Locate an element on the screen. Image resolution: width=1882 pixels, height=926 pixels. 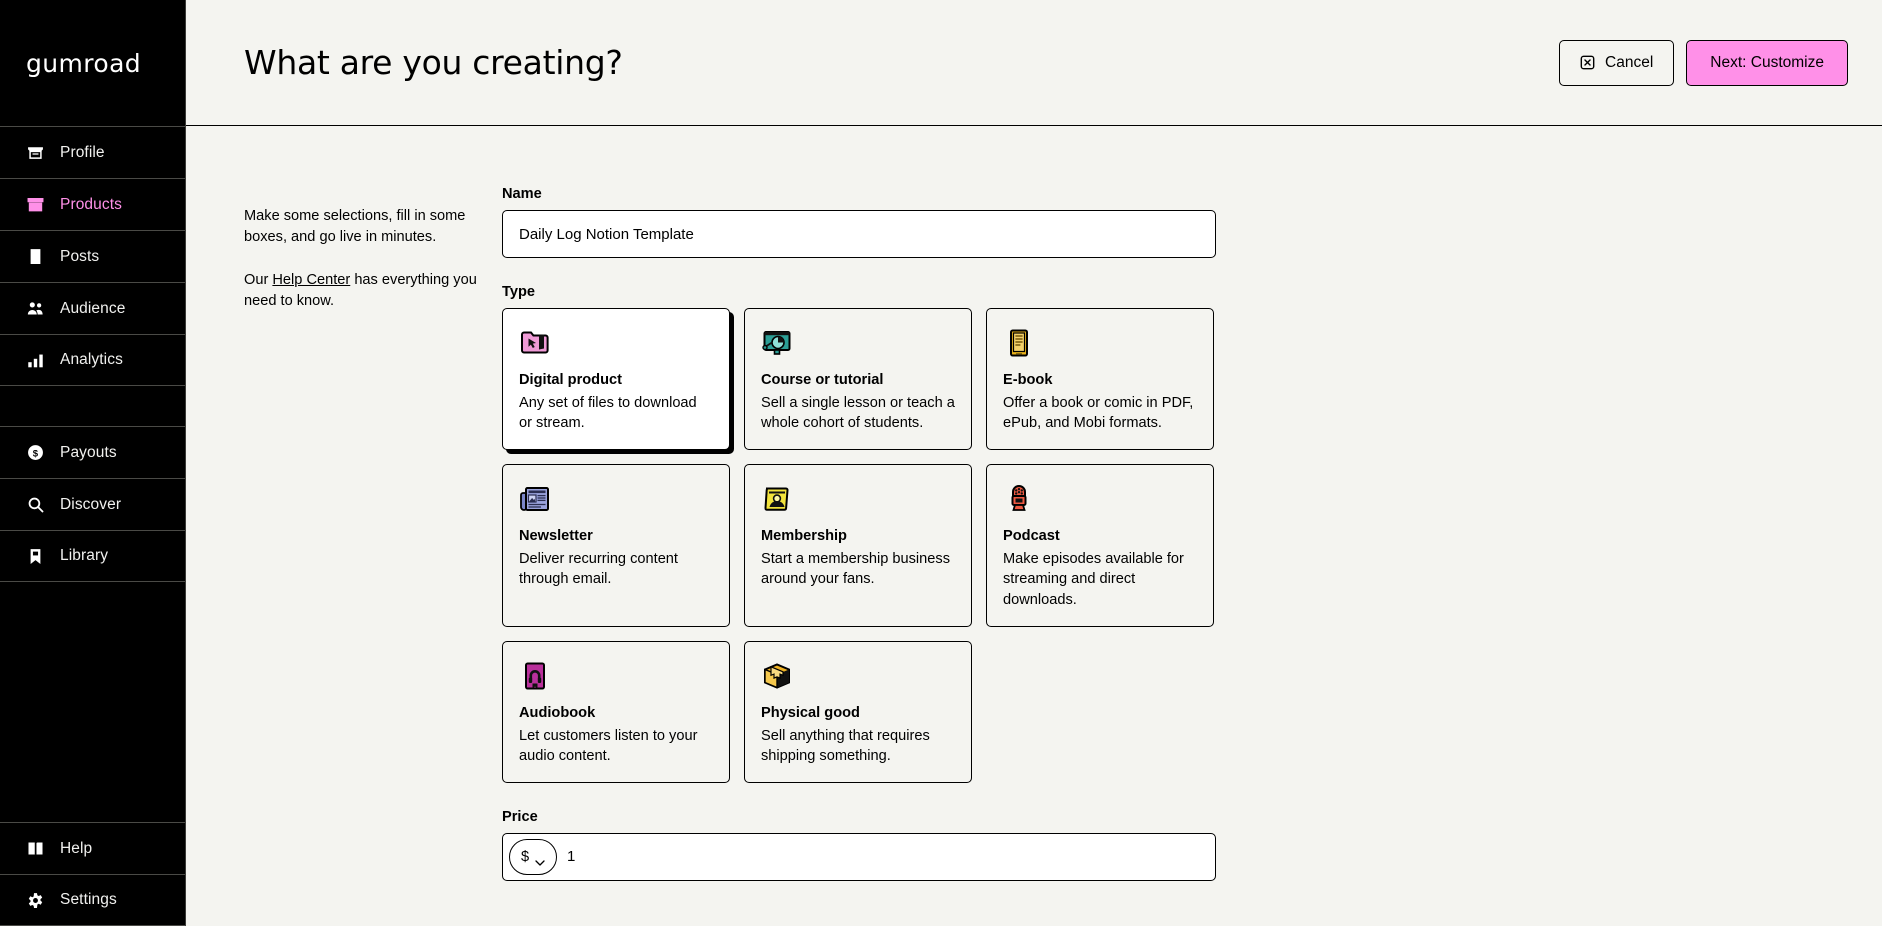
type-card-name: Newsletter is located at coordinates (556, 536).